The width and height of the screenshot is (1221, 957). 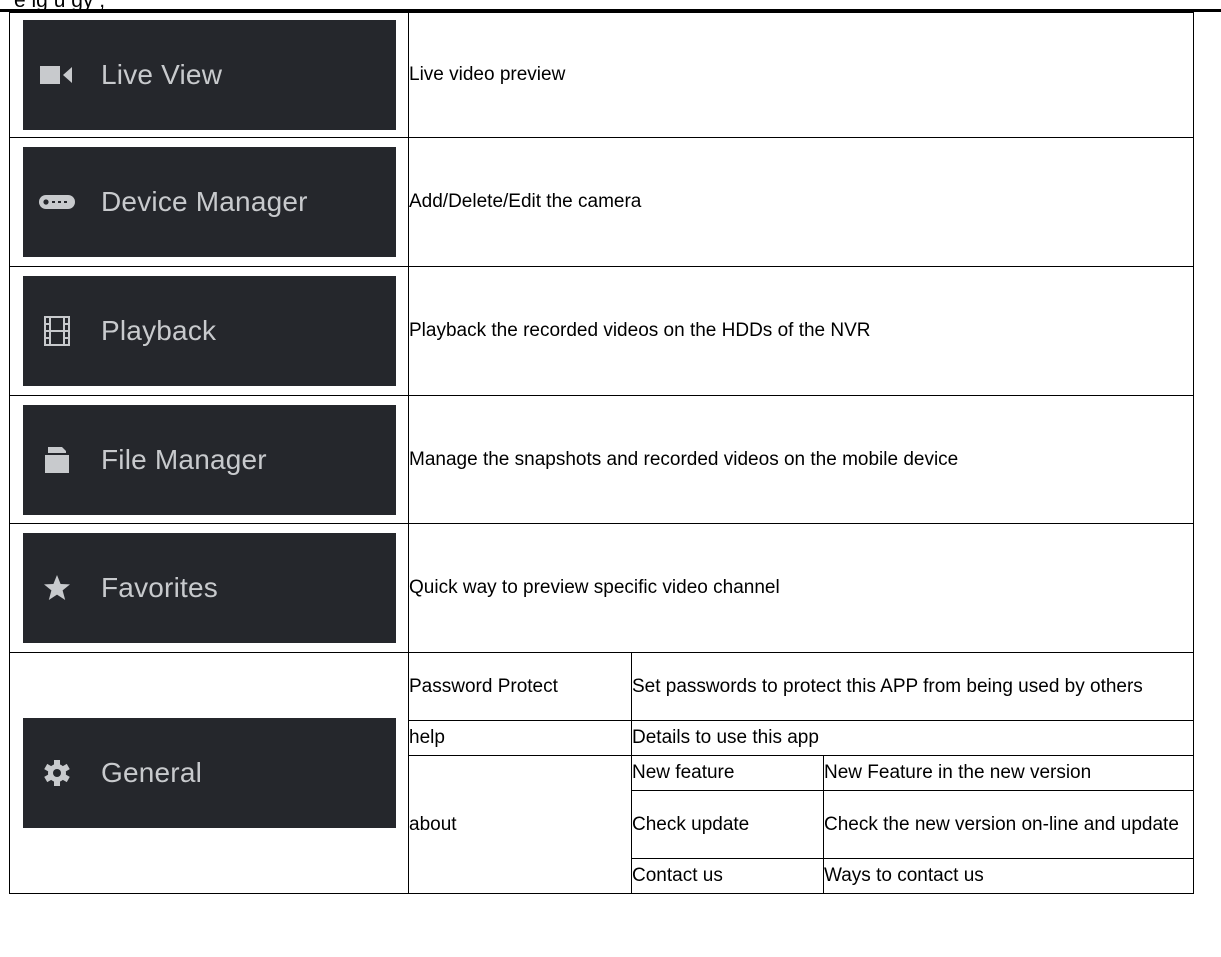 I want to click on table-row: Live View Live video preview, so click(x=601, y=75).